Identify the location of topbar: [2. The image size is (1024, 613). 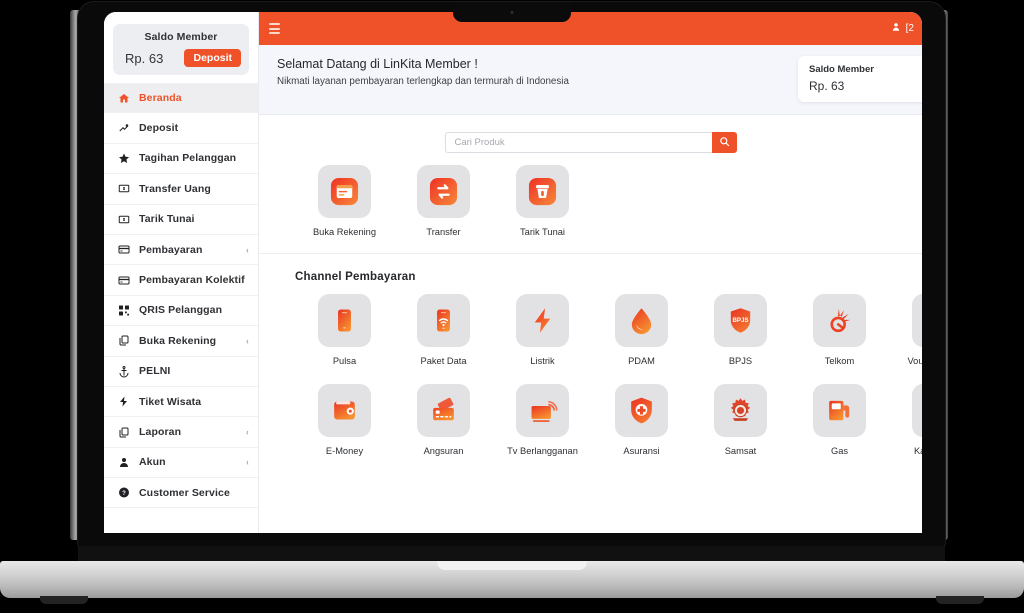
(590, 28).